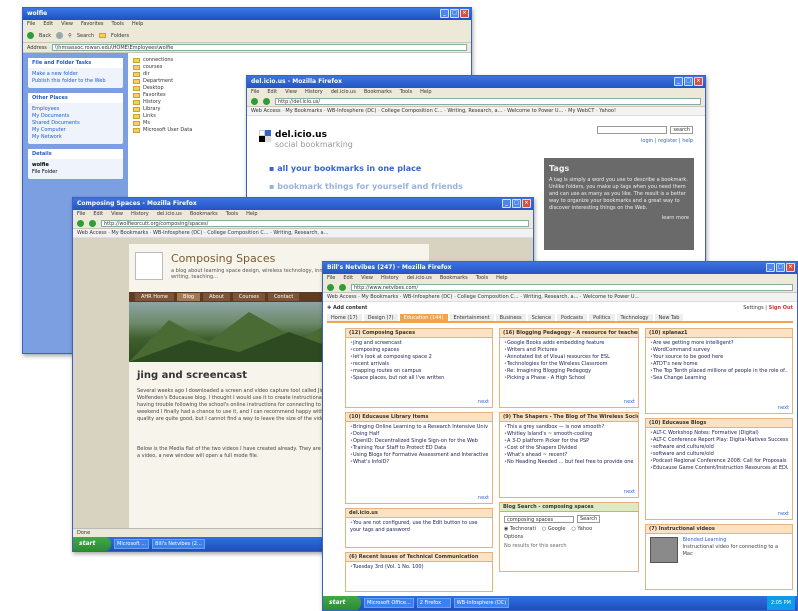 This screenshot has width=798, height=611. Describe the element at coordinates (342, 603) in the screenshot. I see `start-button: start` at that location.